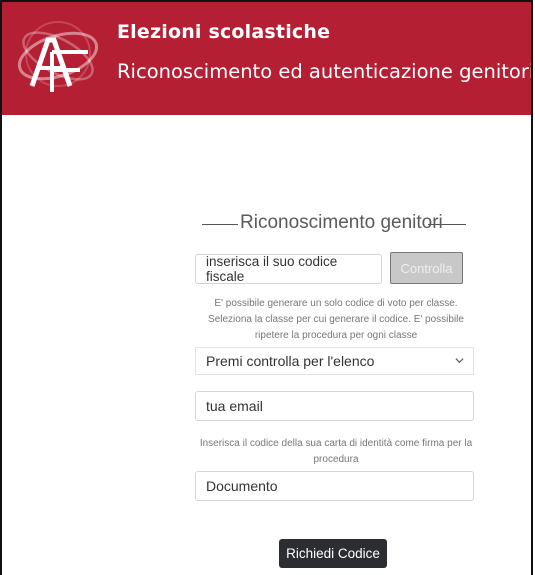  What do you see at coordinates (58, 56) in the screenshot?
I see `af-logo-icon` at bounding box center [58, 56].